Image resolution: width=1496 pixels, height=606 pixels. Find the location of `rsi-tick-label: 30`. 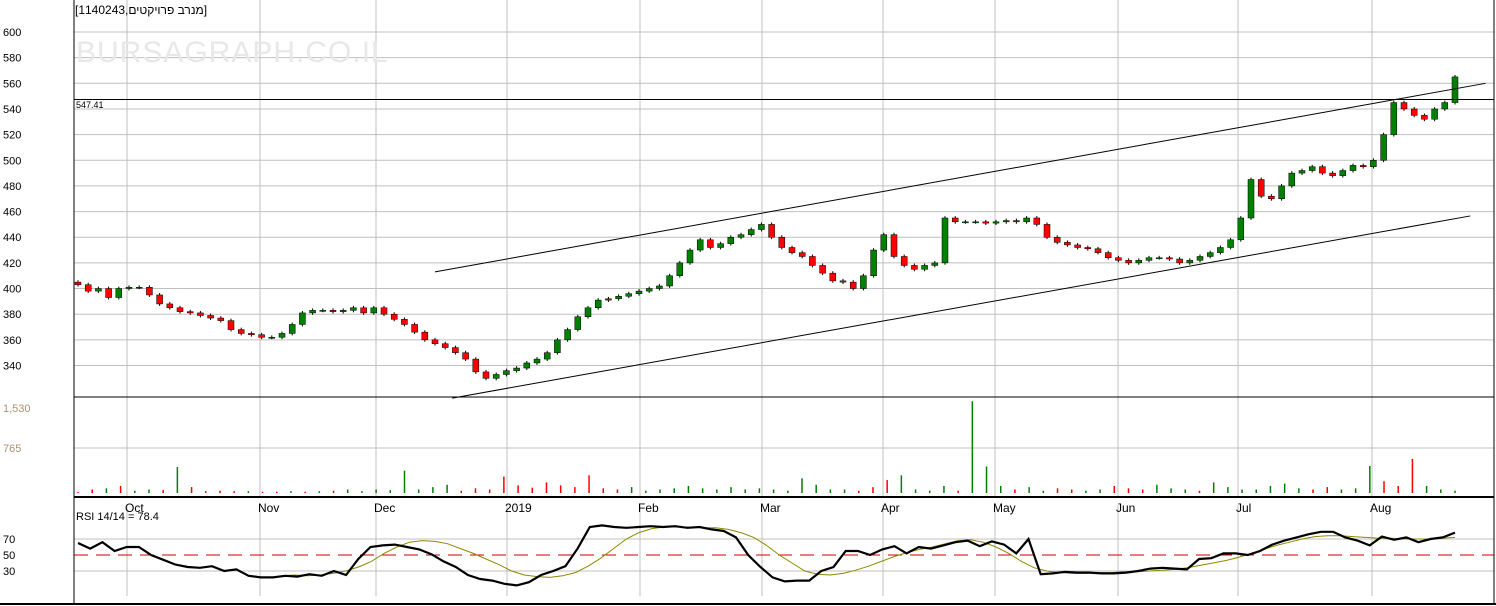

rsi-tick-label: 30 is located at coordinates (9, 572).